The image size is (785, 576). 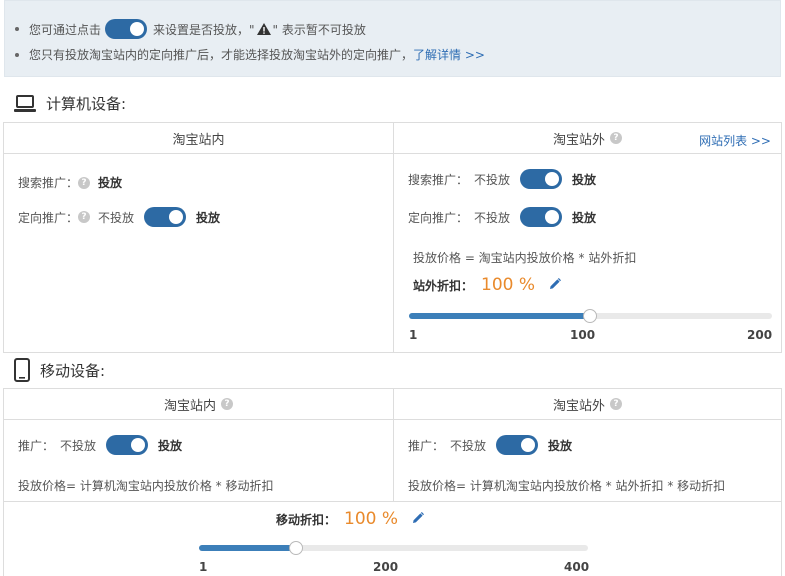 I want to click on site-list-link: 网站列表 >>, so click(x=735, y=140).